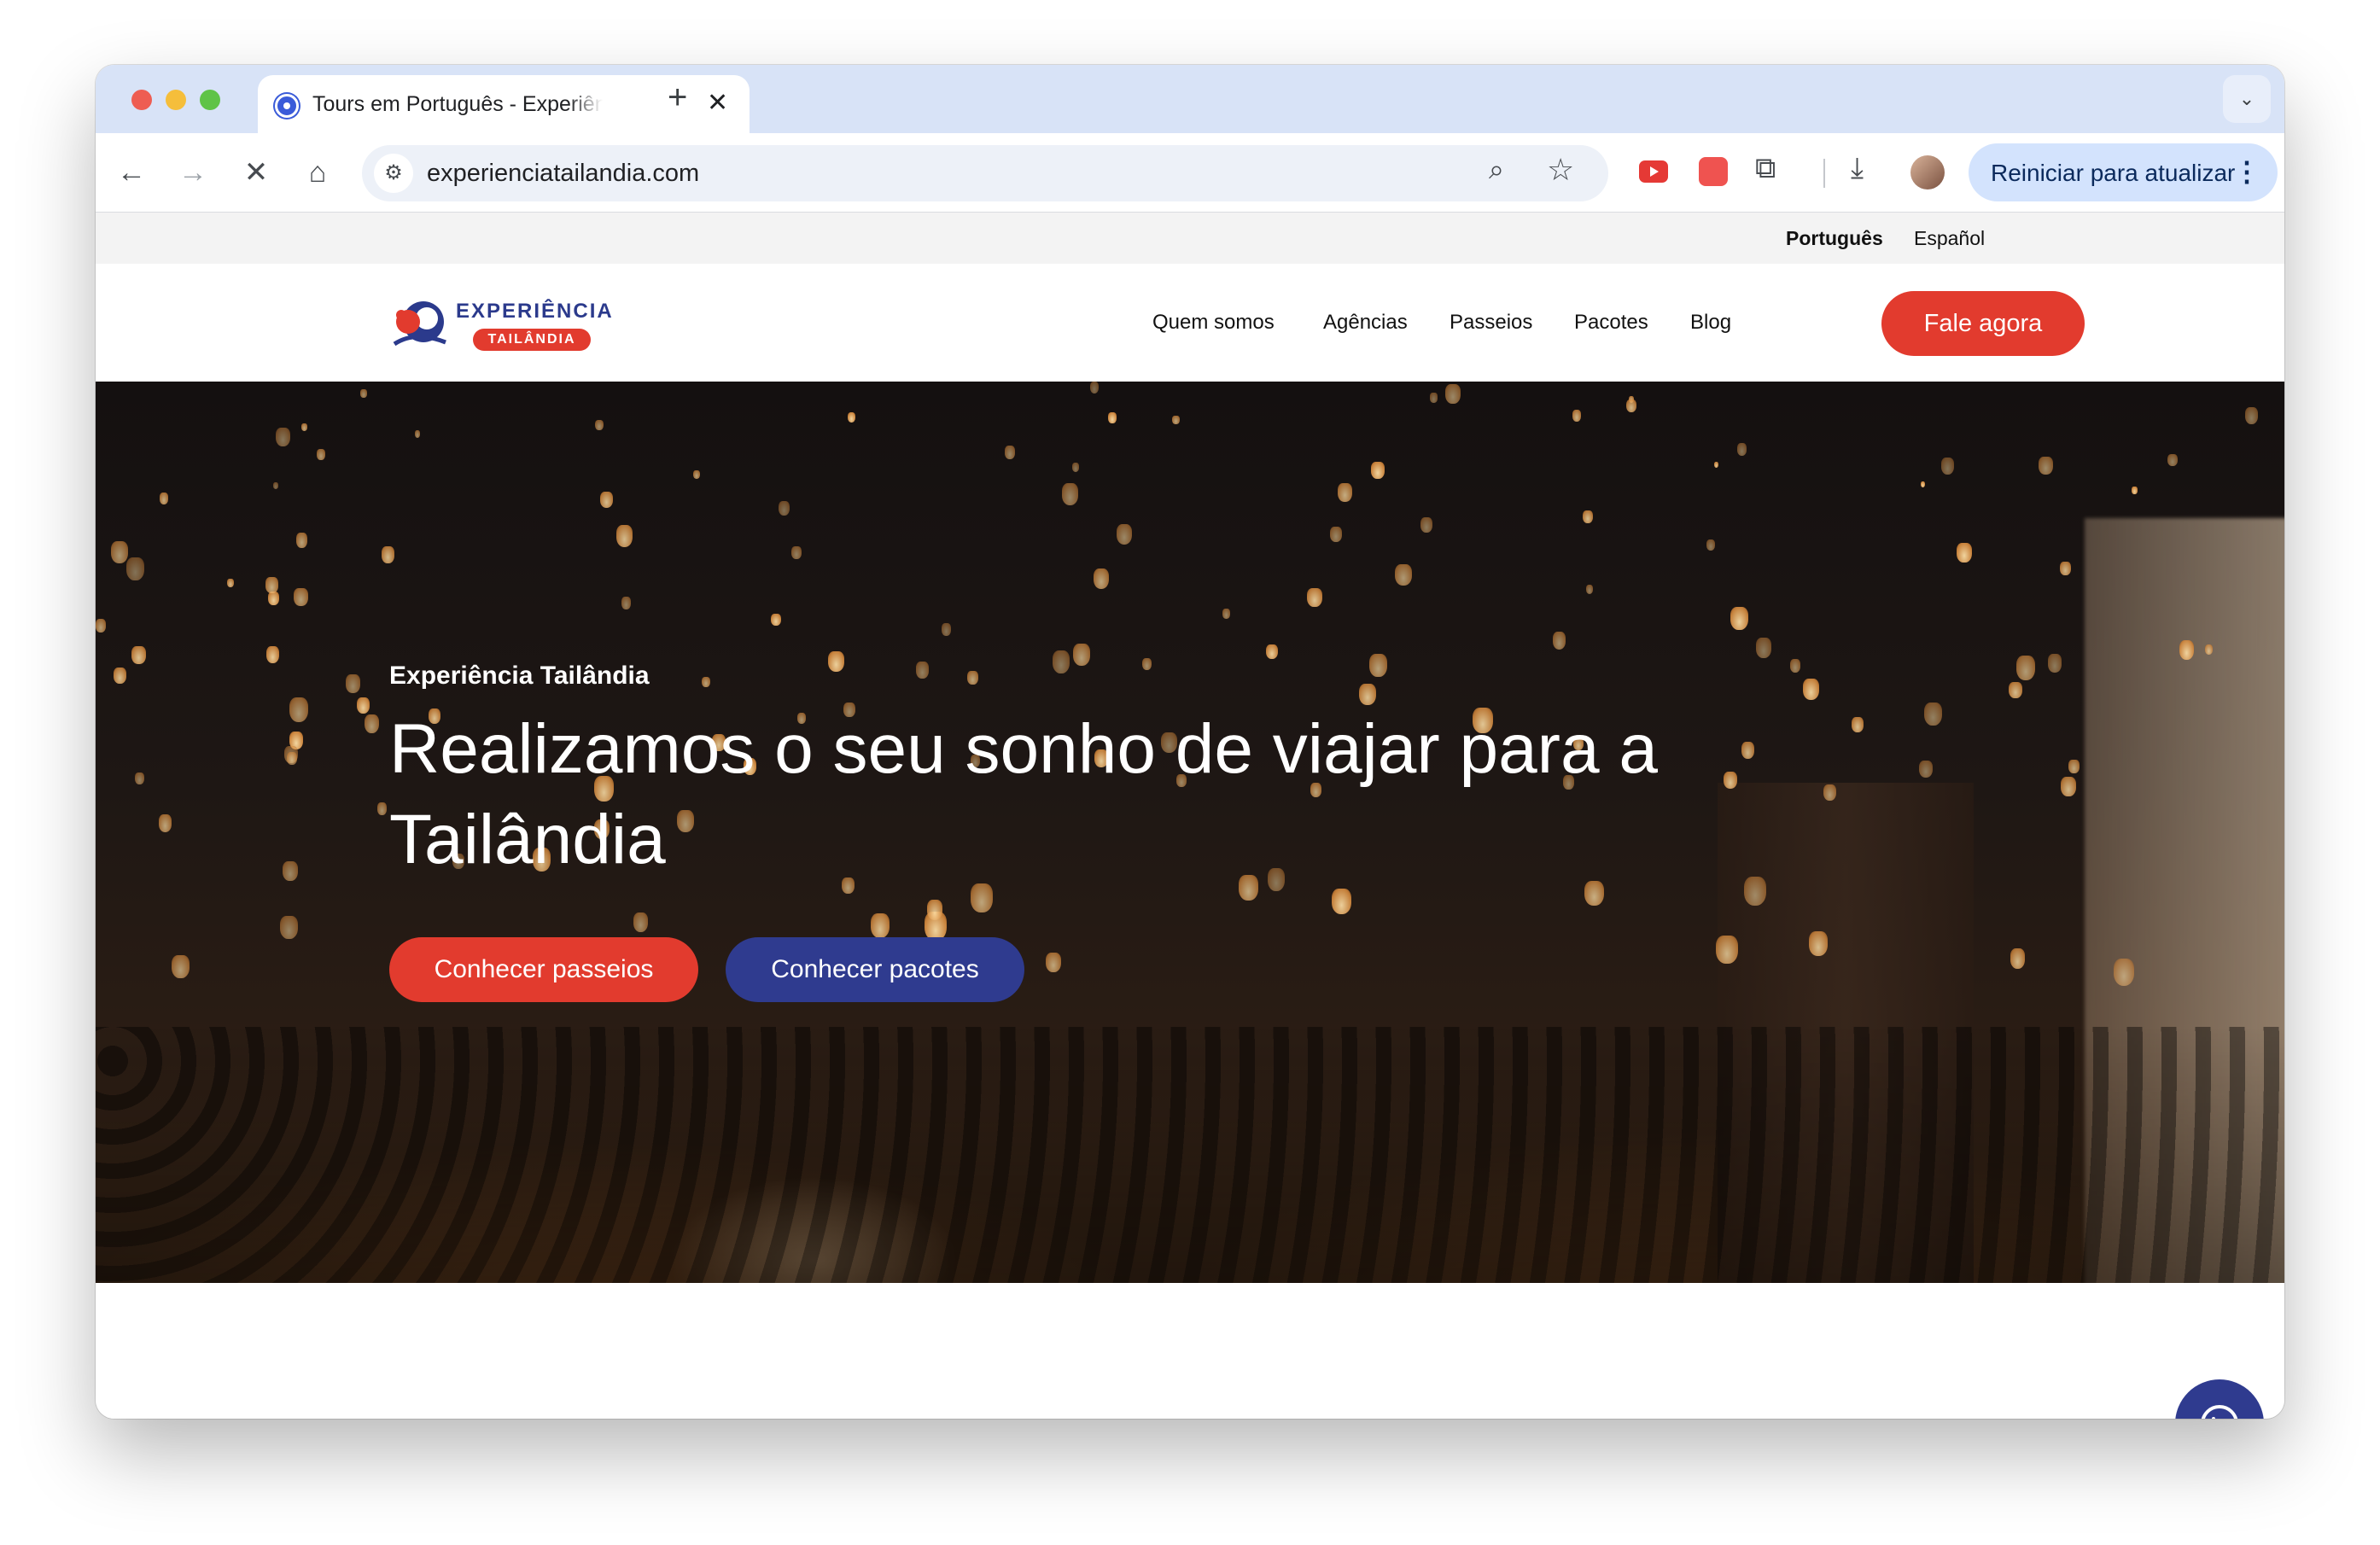 The width and height of the screenshot is (2380, 1545). Describe the element at coordinates (393, 173) in the screenshot. I see `tune-icon: ⚙` at that location.